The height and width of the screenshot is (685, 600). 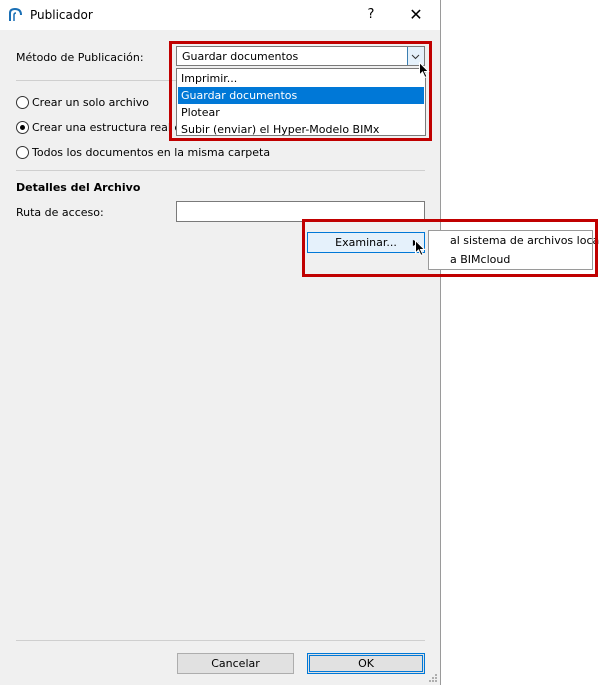 I want to click on radio-same-folder-label: Todos los documentos en la misma carpeta, so click(x=151, y=152).